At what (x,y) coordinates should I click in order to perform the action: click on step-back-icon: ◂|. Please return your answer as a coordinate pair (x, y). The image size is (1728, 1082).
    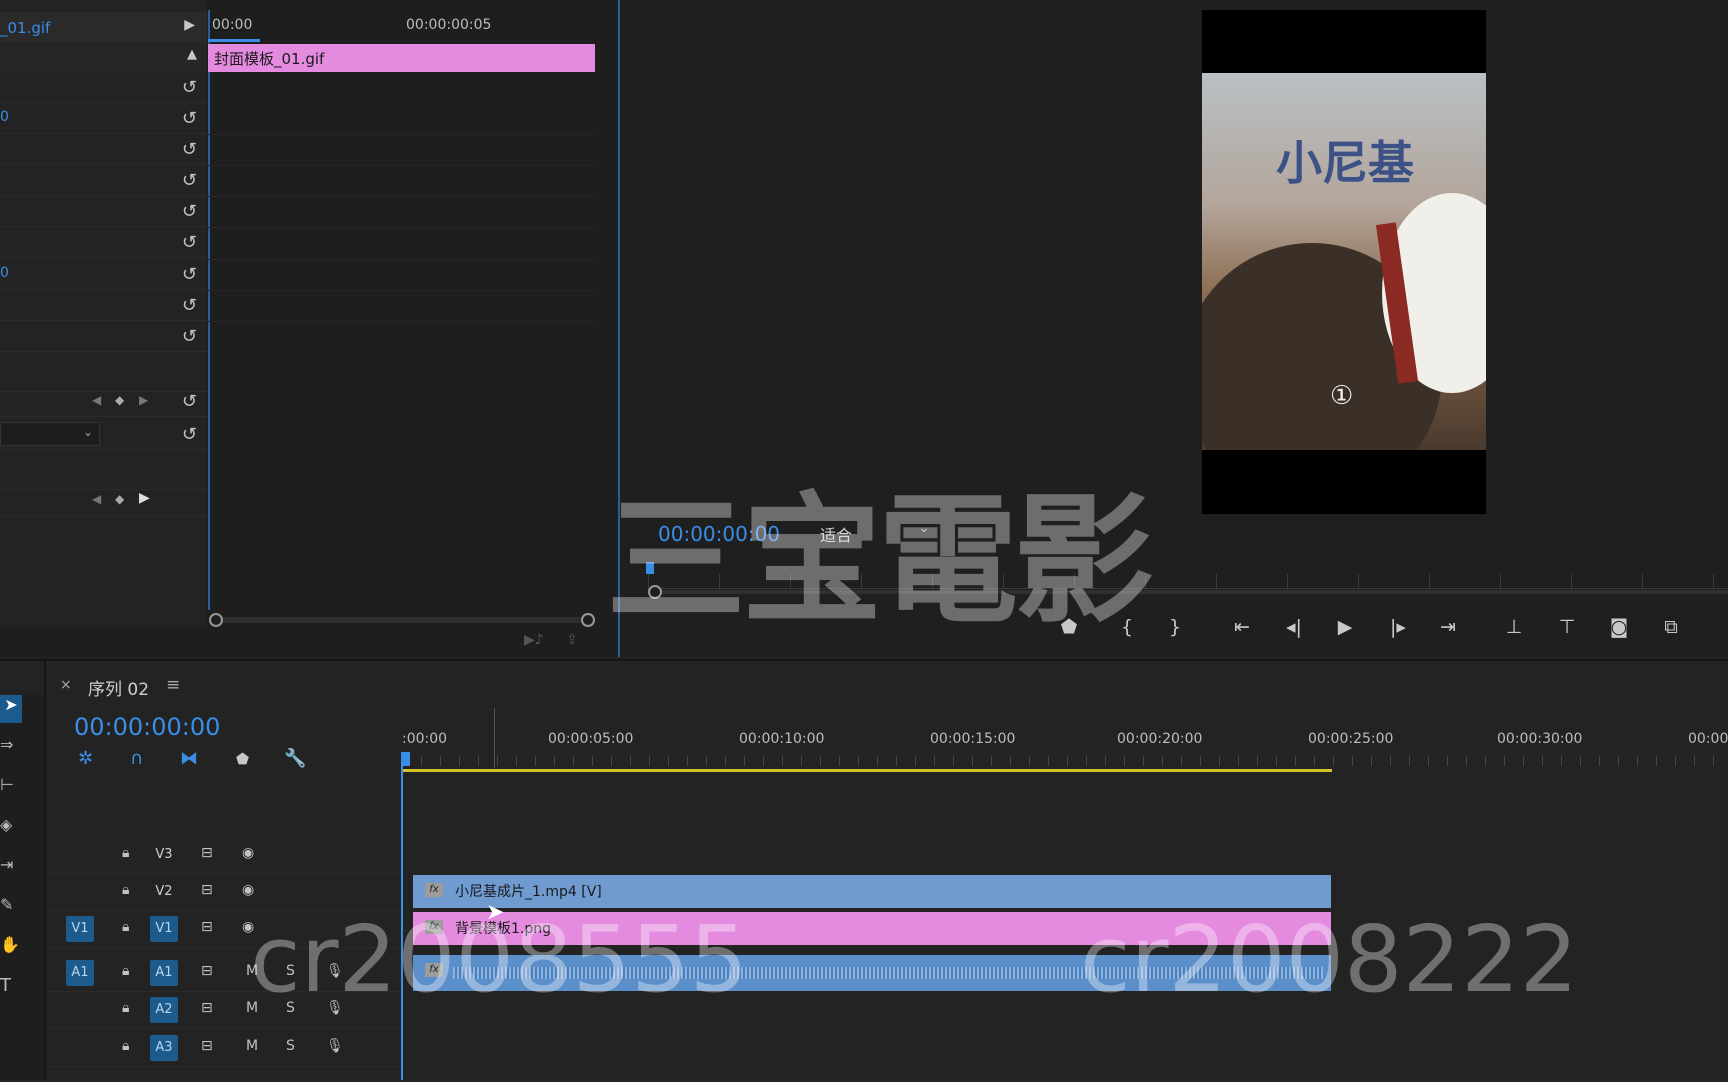
    Looking at the image, I should click on (1294, 627).